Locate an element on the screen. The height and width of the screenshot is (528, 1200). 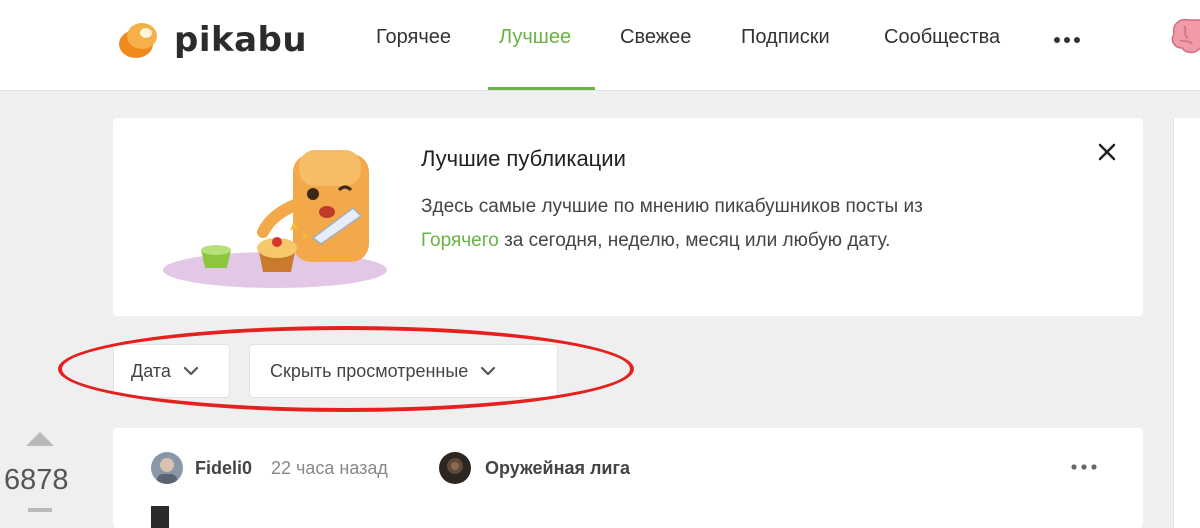
logo: pikabu is located at coordinates (211, 40).